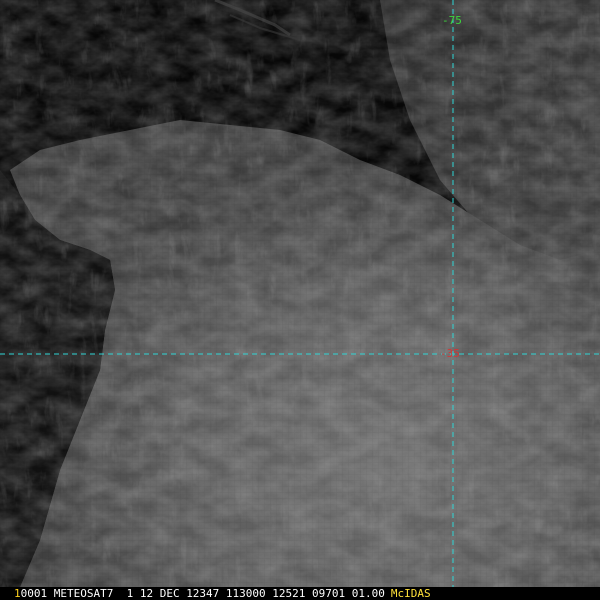 This screenshot has width=600, height=600. What do you see at coordinates (410, 593) in the screenshot?
I see `product-tag: McIDAS` at bounding box center [410, 593].